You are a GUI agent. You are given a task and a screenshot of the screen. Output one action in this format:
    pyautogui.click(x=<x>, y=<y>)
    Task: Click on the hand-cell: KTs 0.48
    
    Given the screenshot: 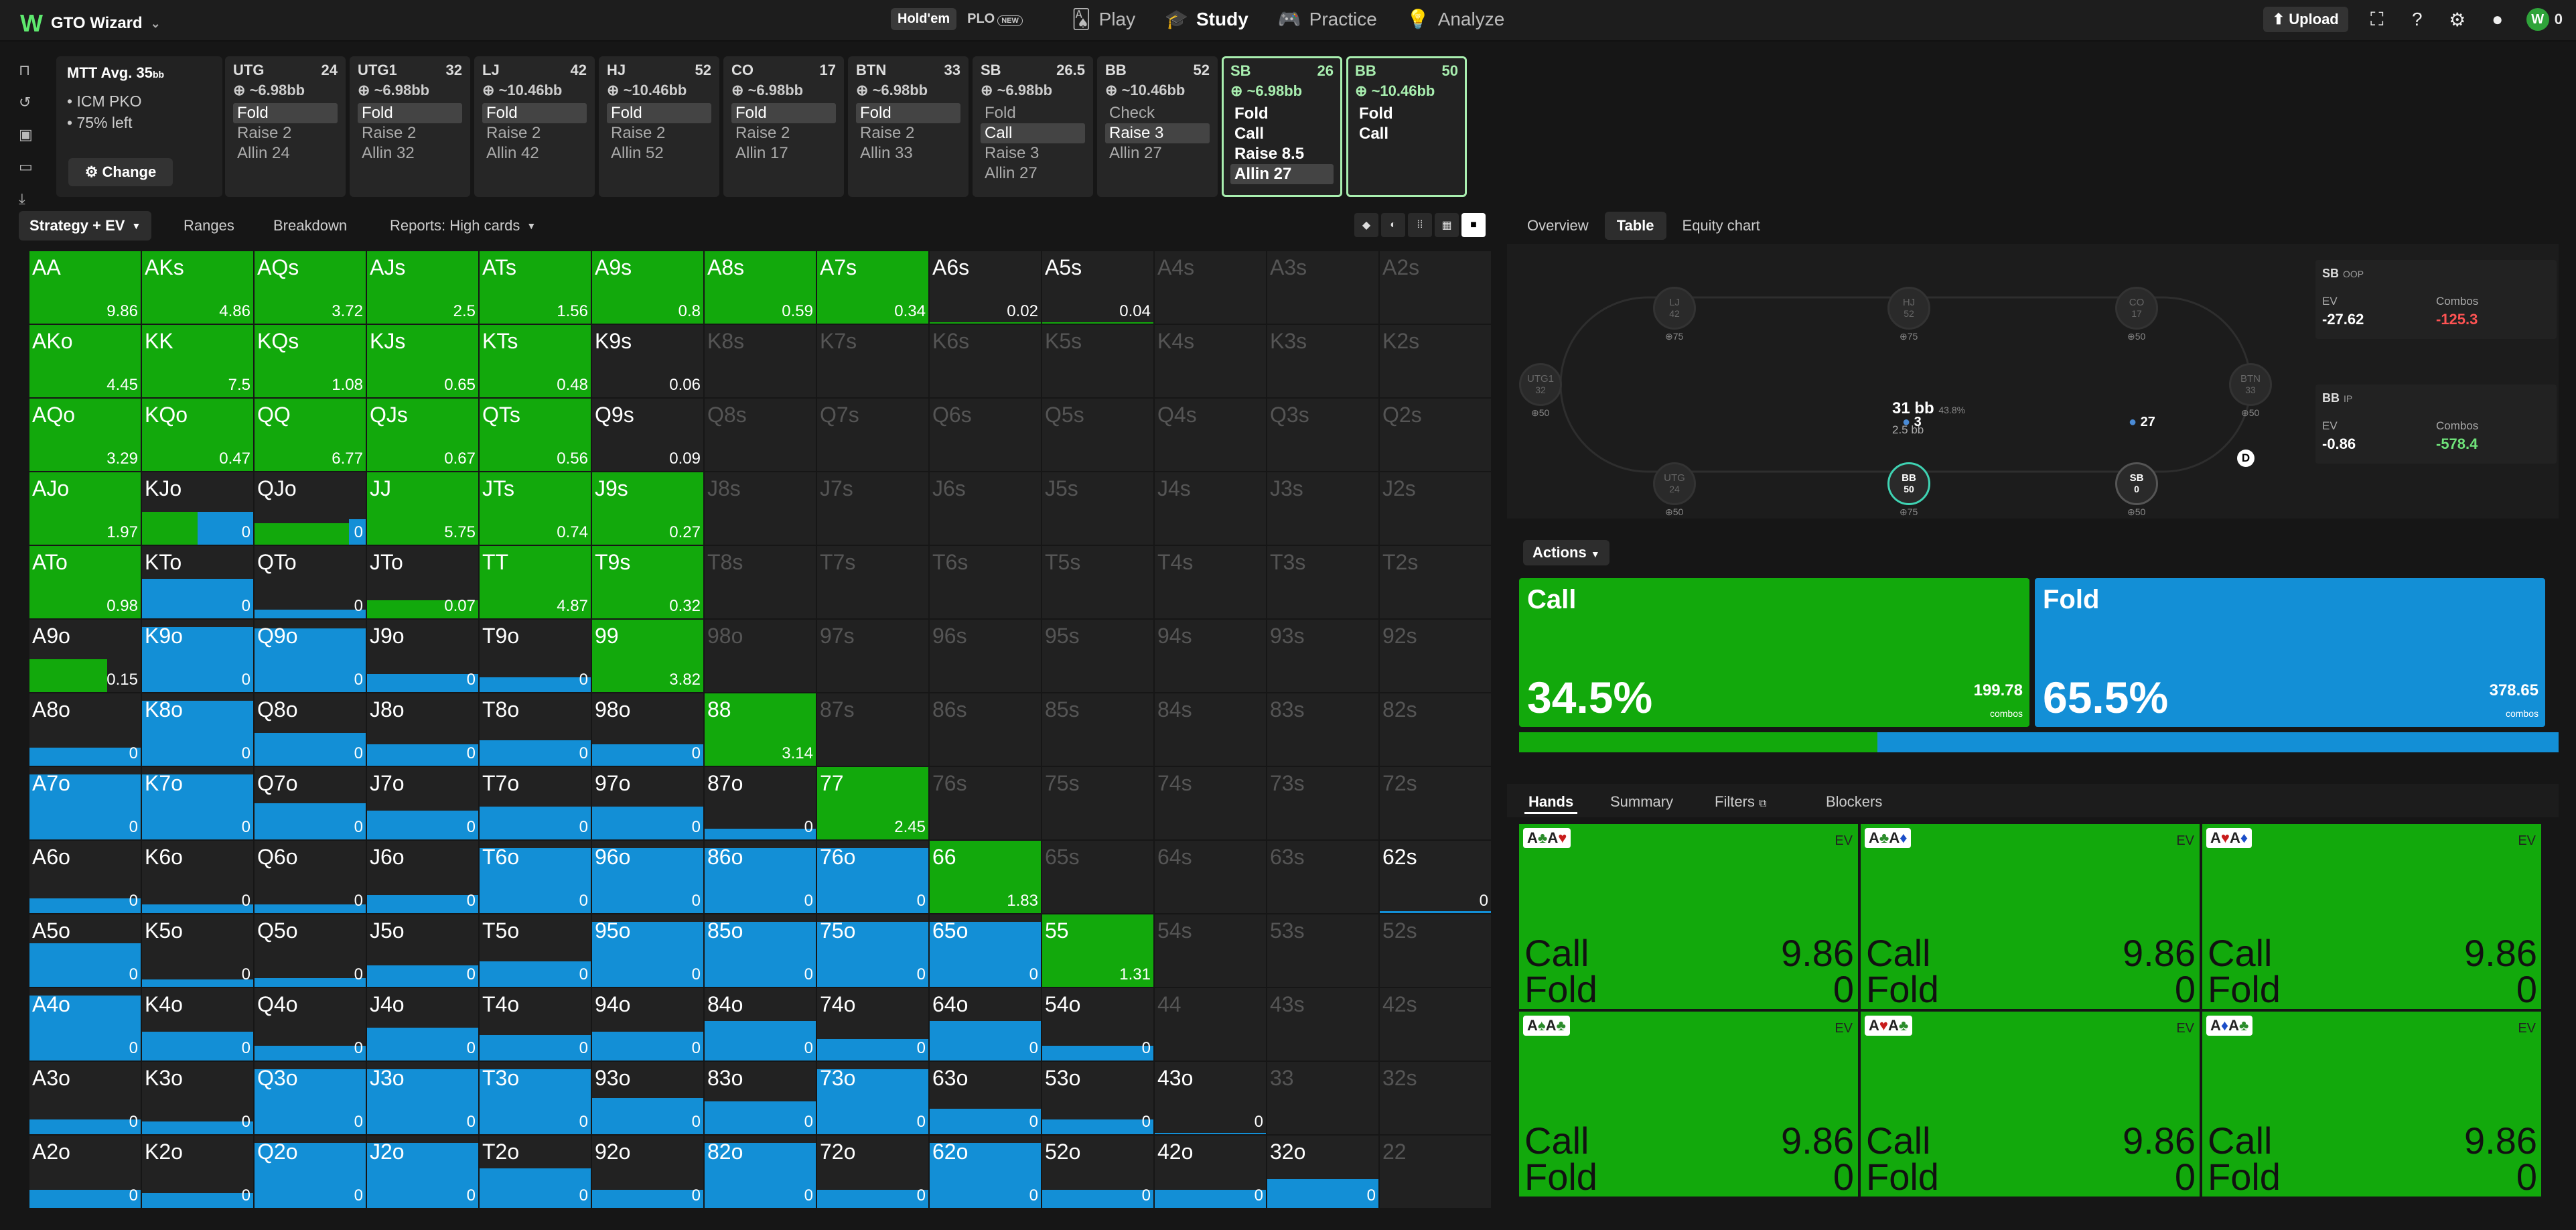 What is the action you would take?
    pyautogui.click(x=535, y=361)
    